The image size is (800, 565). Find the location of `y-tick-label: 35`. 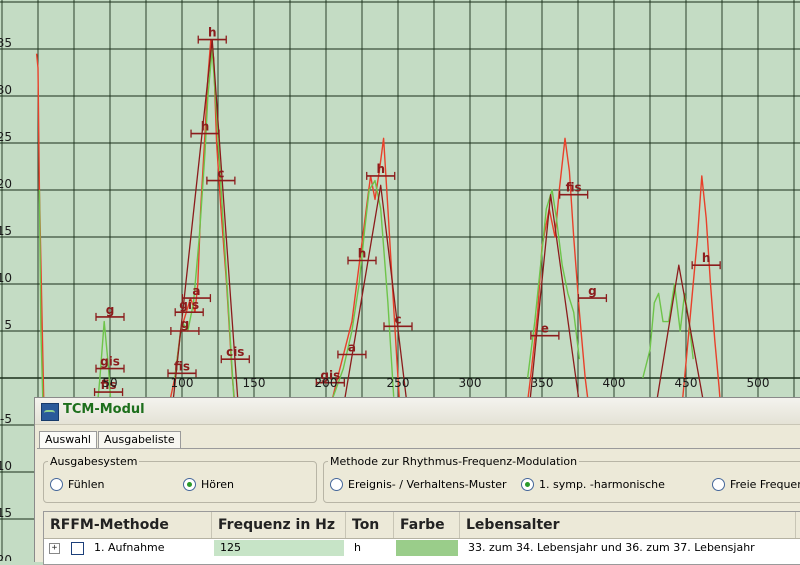

y-tick-label: 35 is located at coordinates (6, 43).